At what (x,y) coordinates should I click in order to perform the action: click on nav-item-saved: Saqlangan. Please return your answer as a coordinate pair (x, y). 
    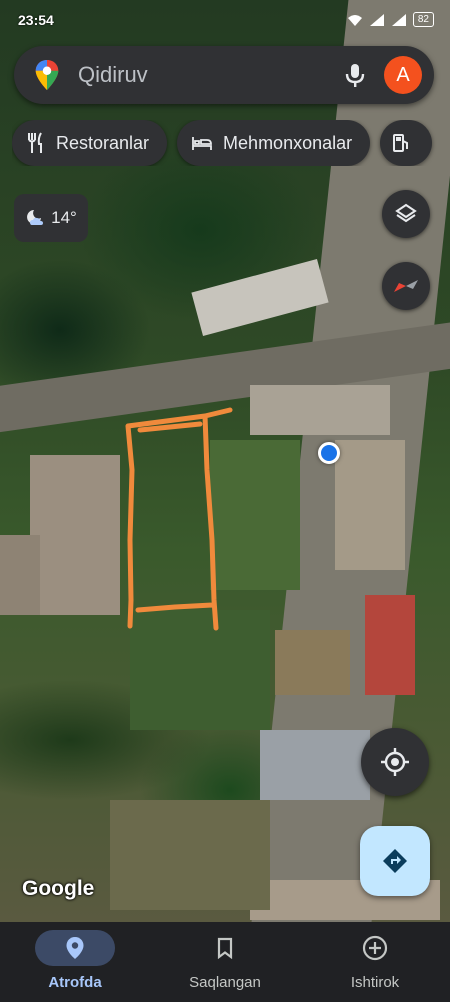
    Looking at the image, I should click on (225, 962).